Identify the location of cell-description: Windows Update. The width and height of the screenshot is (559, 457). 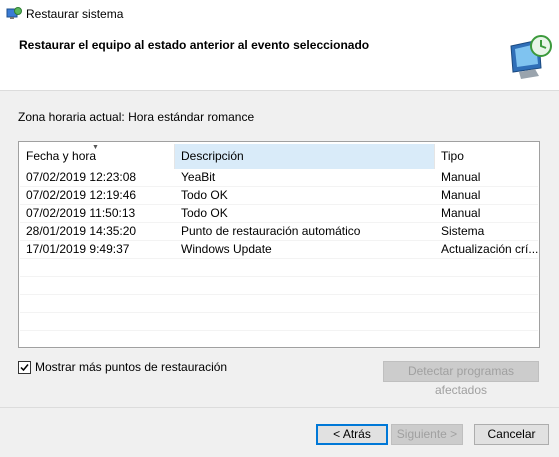
(226, 249).